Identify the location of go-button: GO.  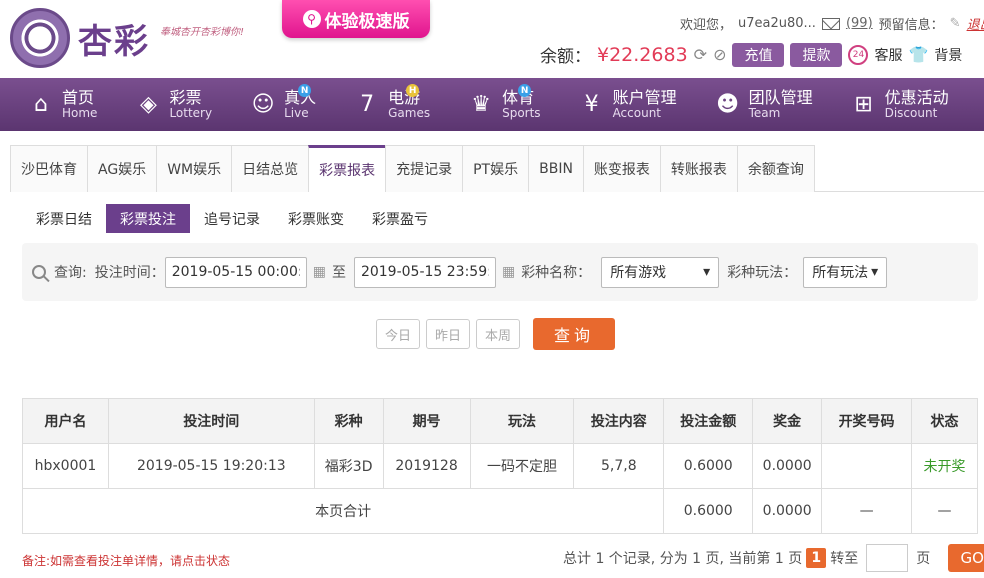
(966, 558).